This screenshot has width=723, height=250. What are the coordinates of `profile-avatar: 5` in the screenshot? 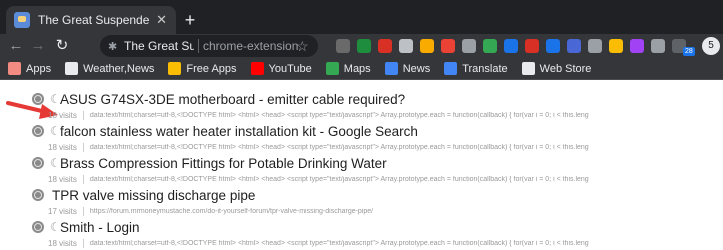 It's located at (711, 46).